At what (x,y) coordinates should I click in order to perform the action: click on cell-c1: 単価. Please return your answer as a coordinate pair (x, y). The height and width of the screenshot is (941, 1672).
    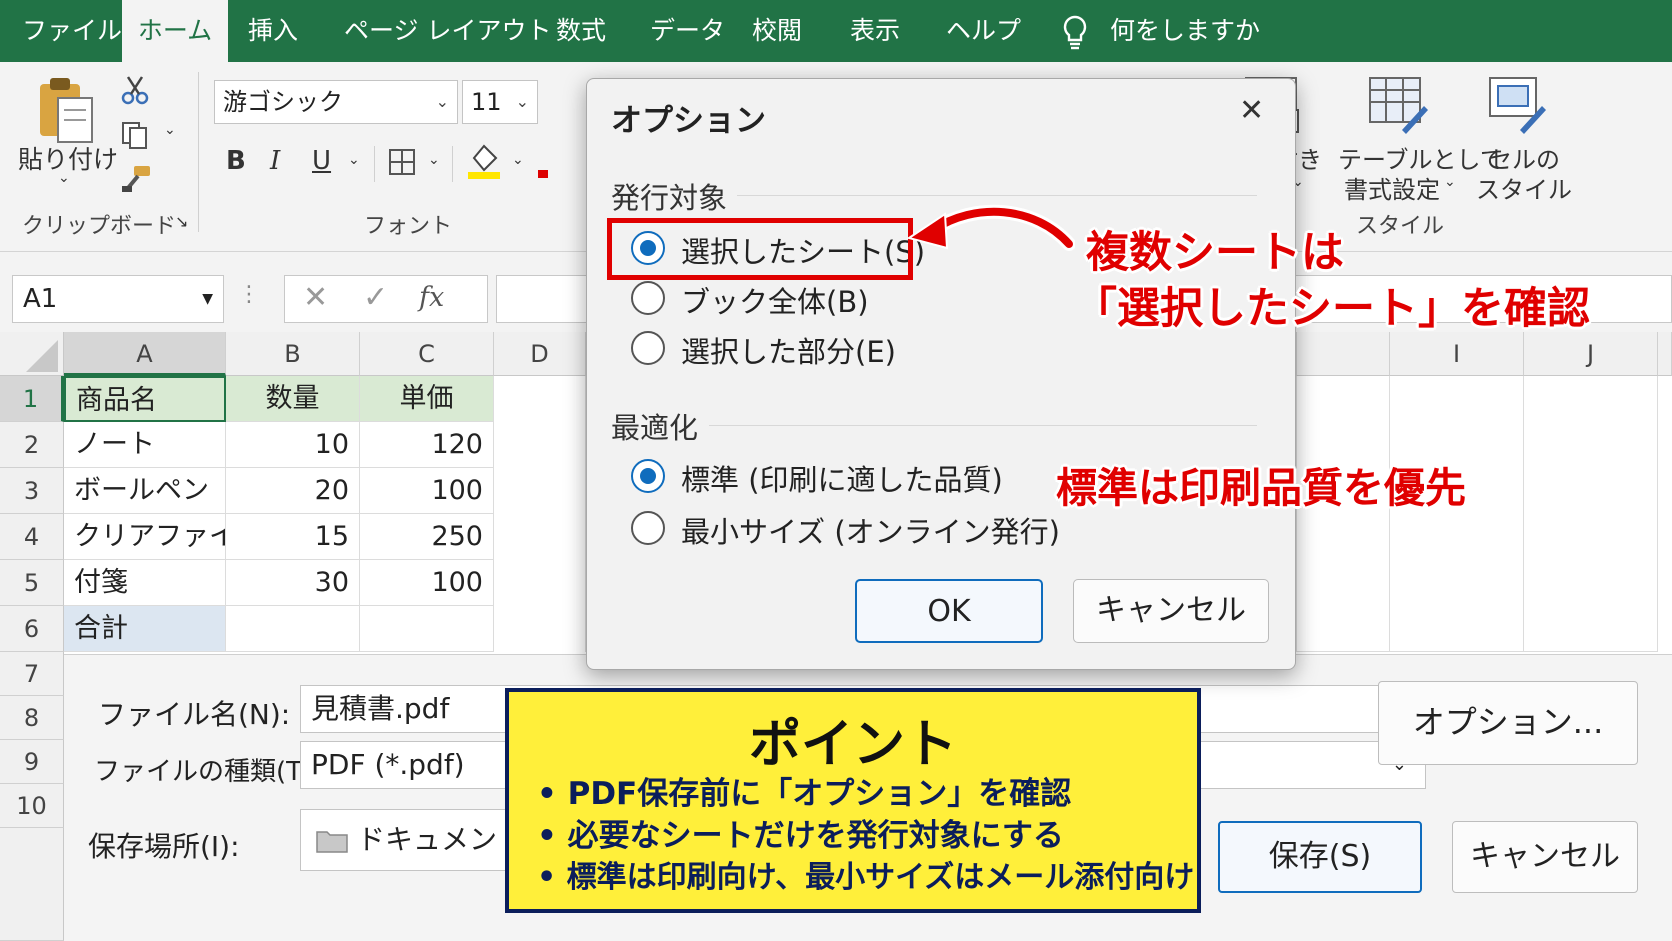
    Looking at the image, I should click on (427, 399).